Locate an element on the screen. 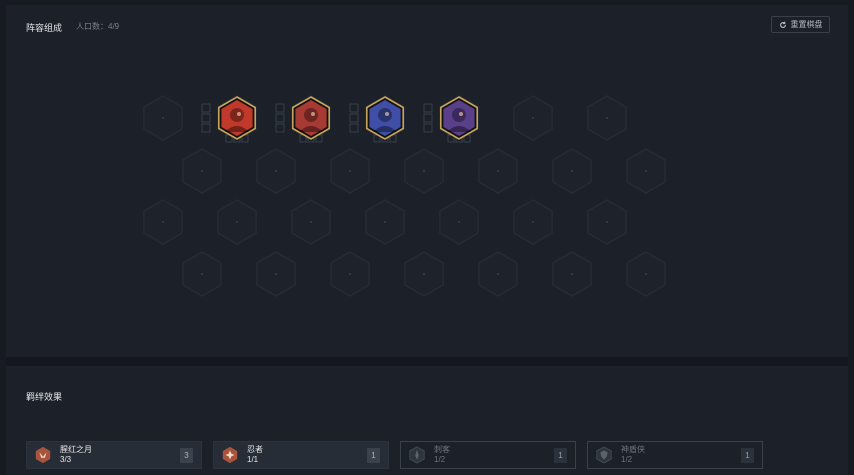 This screenshot has height=475, width=854. refresh-icon is located at coordinates (782, 24).